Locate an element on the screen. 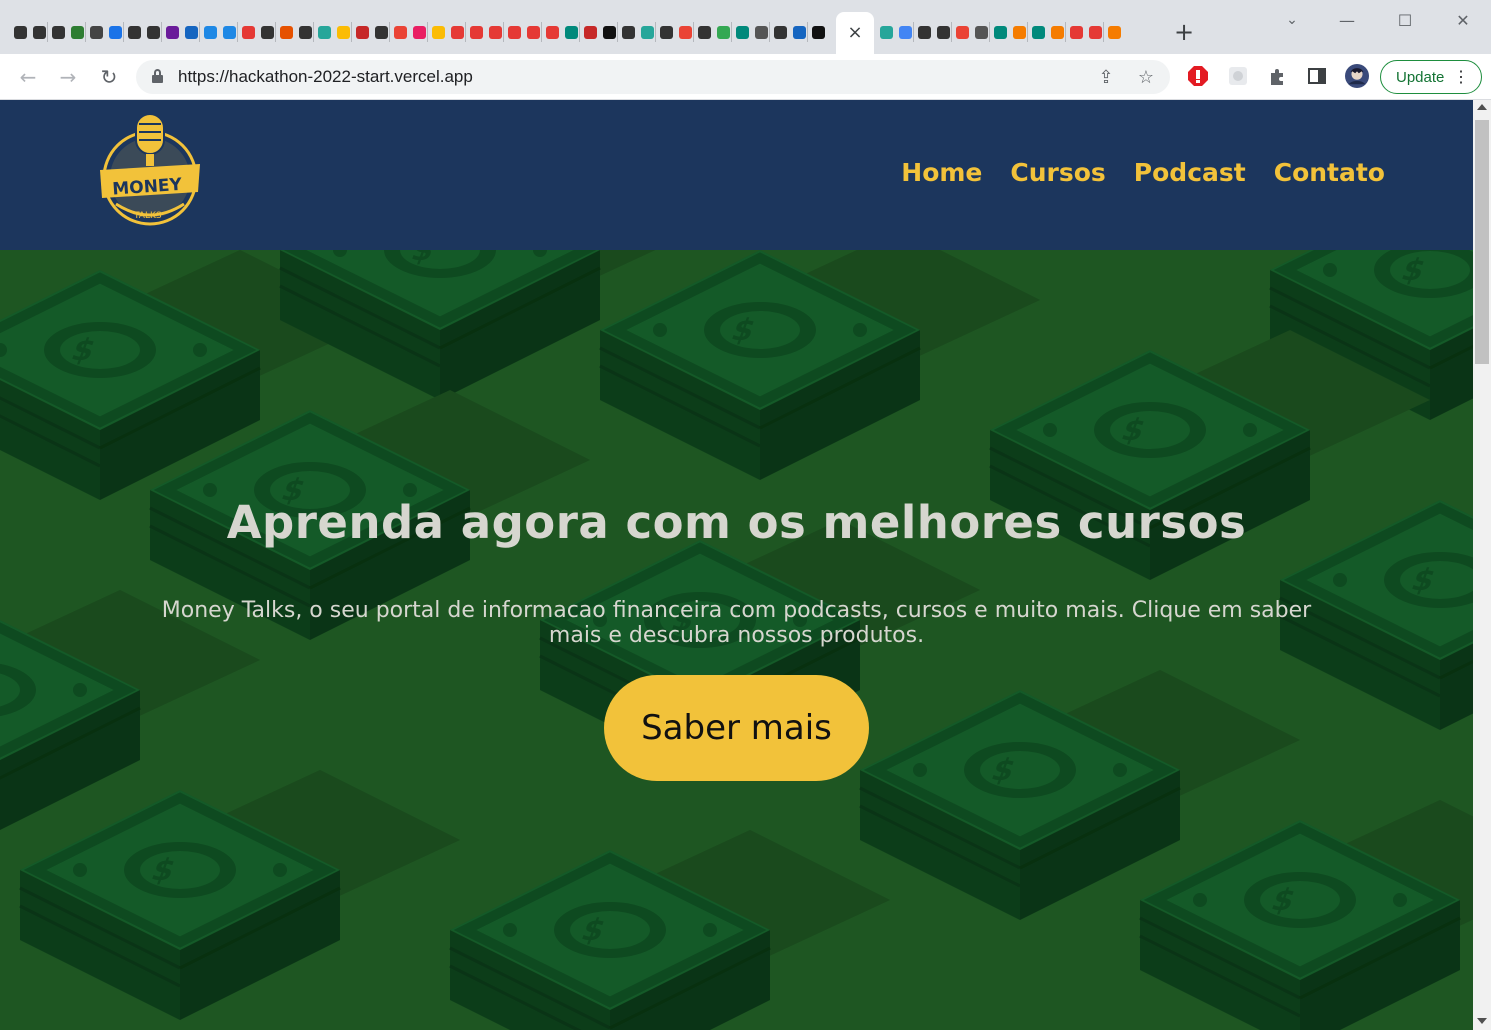  share-icon: ⇪ is located at coordinates (1106, 77).